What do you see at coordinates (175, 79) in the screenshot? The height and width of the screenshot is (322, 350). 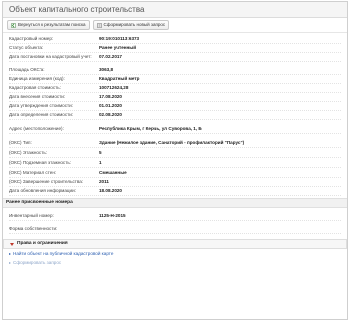 I see `info-row: Единица измерения (код): Квадратный метр` at bounding box center [175, 79].